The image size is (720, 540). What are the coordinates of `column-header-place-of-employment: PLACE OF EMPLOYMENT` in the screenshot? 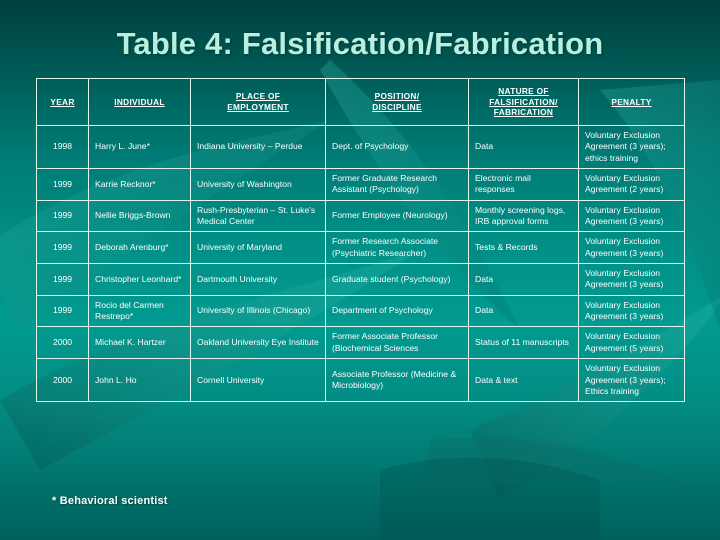 It's located at (258, 102).